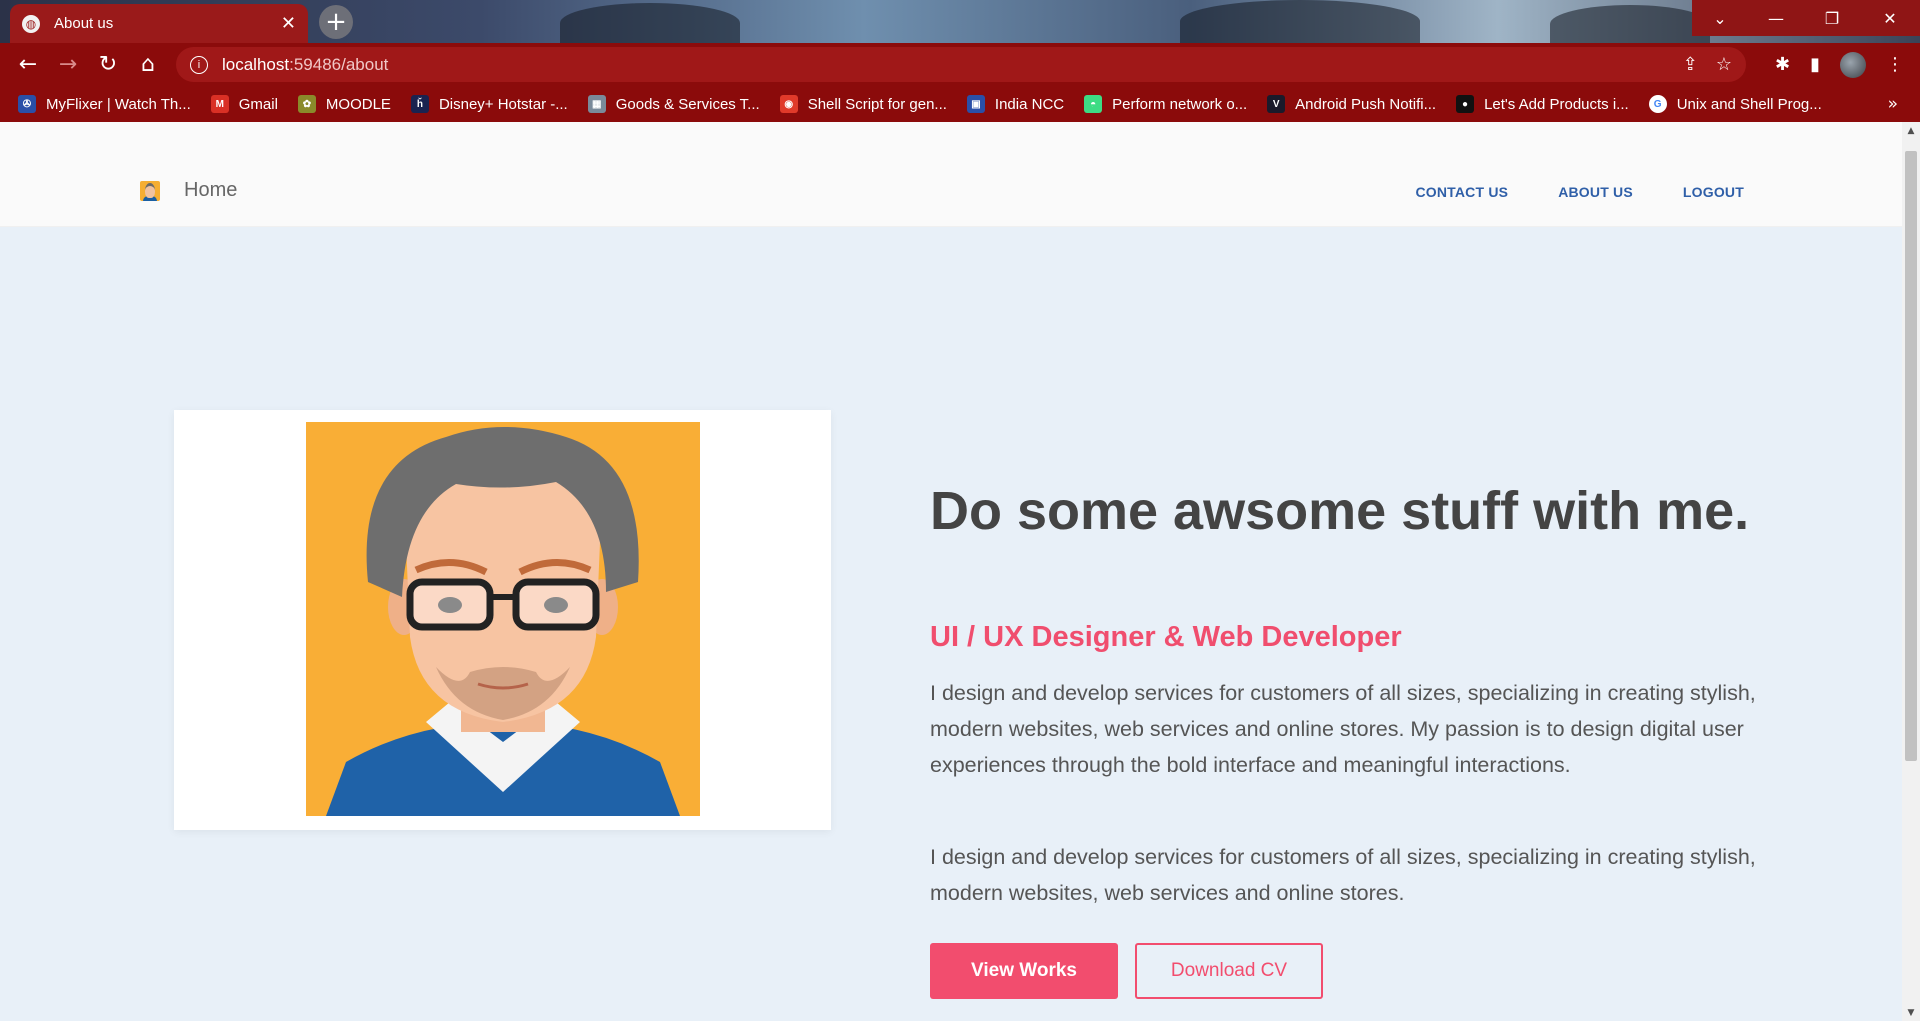 The image size is (1920, 1021). I want to click on extensions-puzzle-icon: ✱, so click(1782, 64).